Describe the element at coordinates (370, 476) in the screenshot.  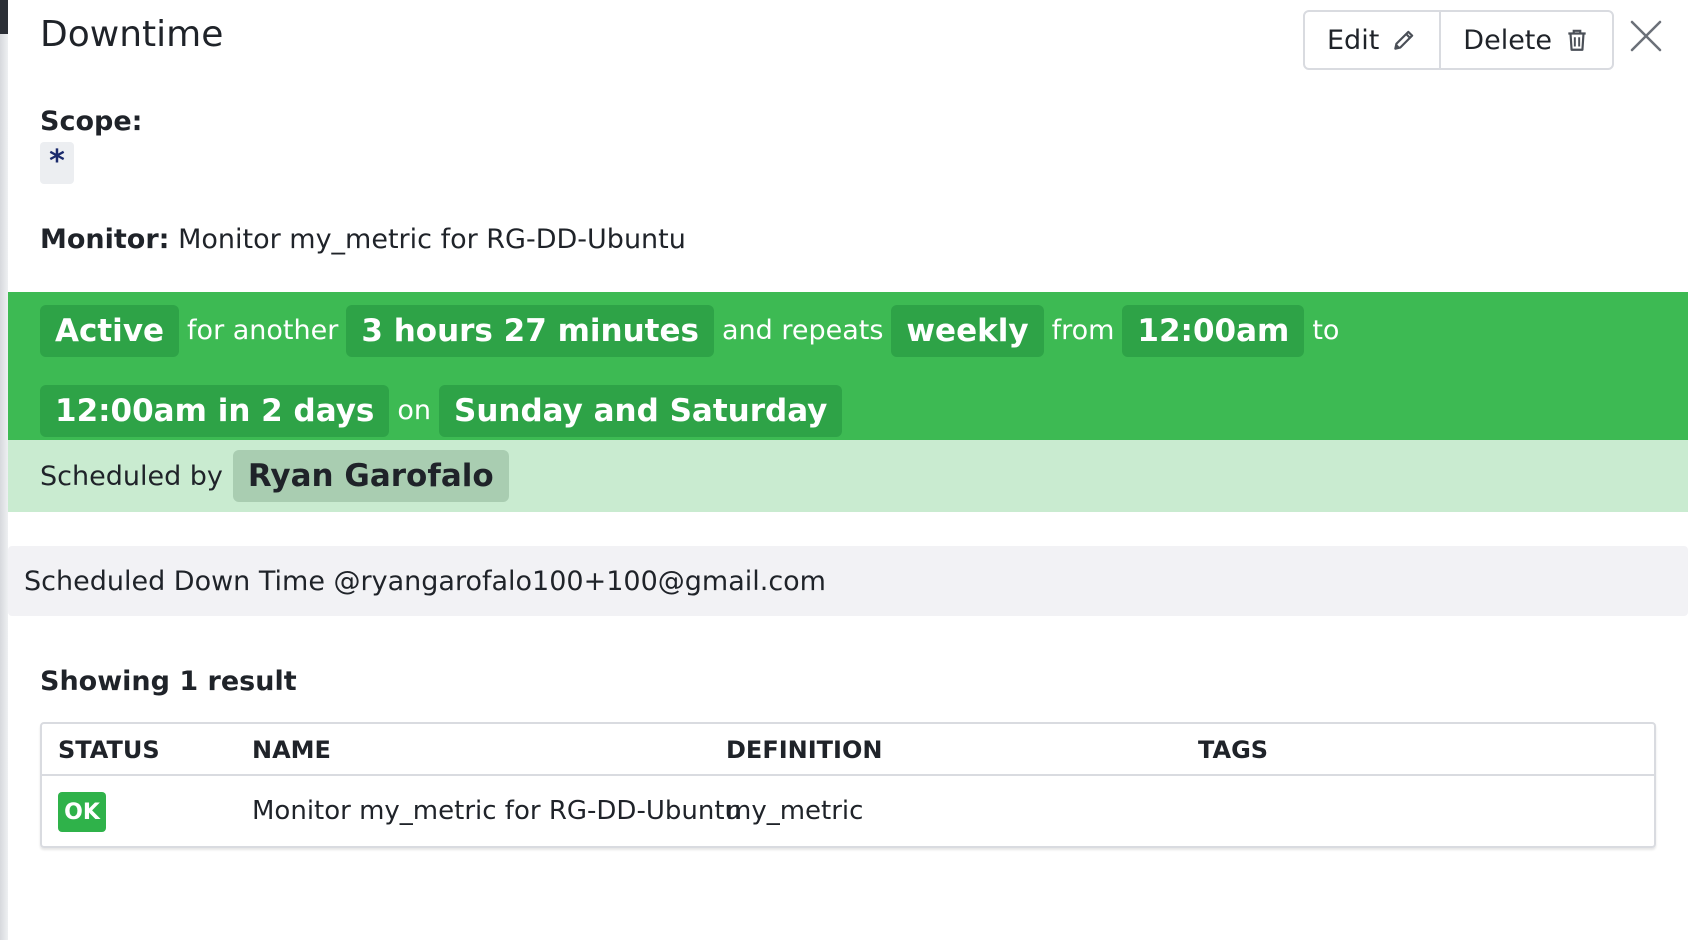
I see `scheduled-by-name: Ryan Garofalo` at that location.